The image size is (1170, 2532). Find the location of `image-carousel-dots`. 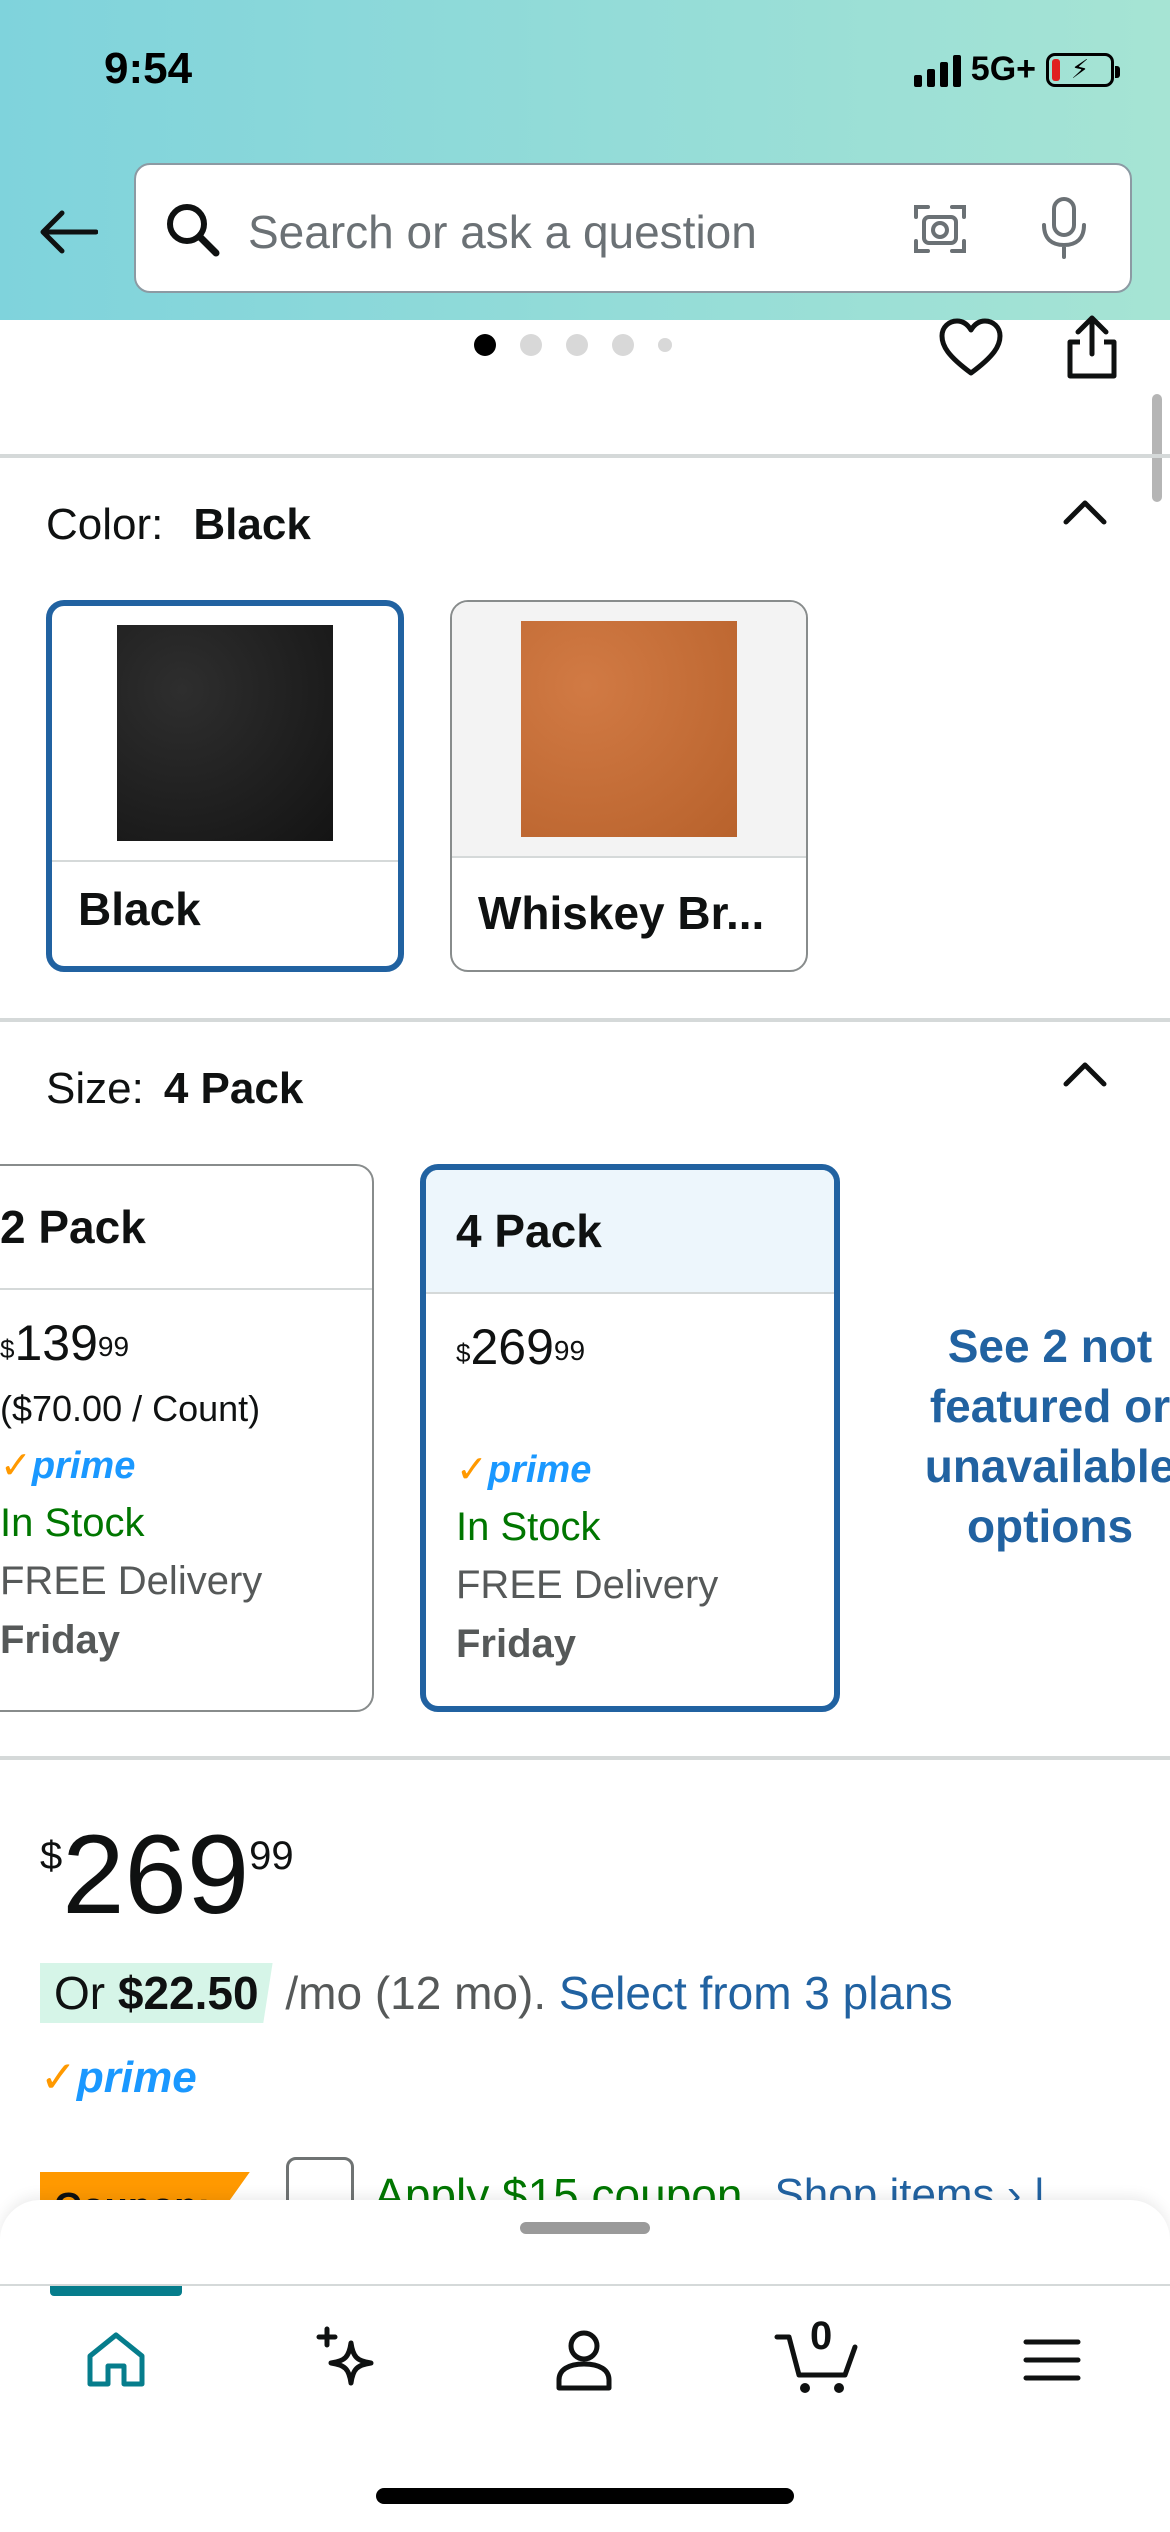

image-carousel-dots is located at coordinates (573, 345).